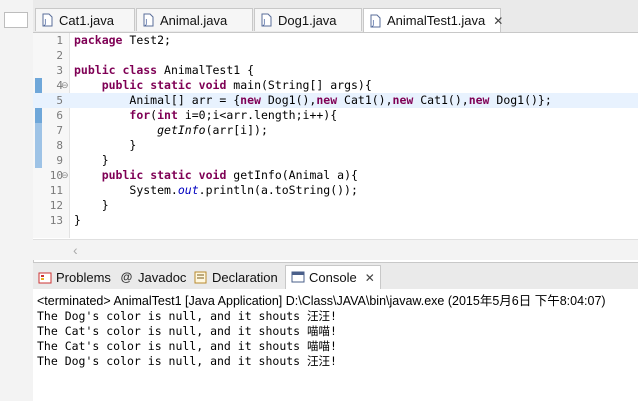 This screenshot has height=401, width=638. I want to click on line-number: 3, so click(59, 70).